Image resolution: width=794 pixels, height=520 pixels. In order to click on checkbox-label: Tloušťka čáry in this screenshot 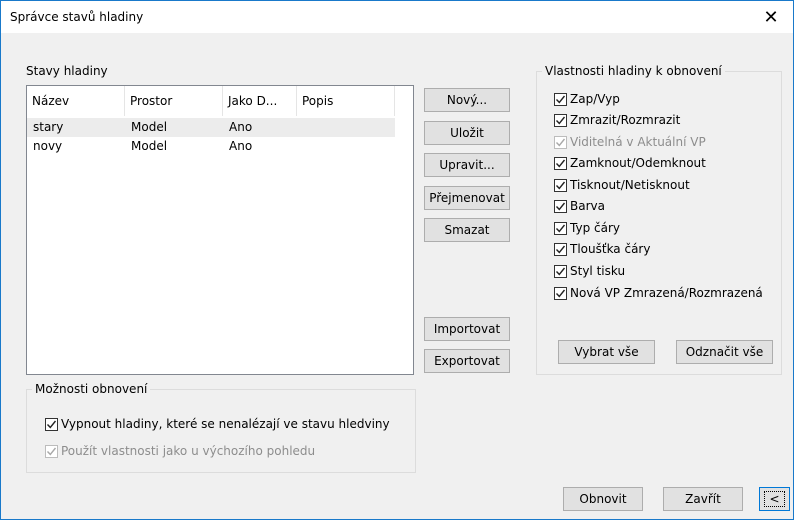, I will do `click(610, 249)`.